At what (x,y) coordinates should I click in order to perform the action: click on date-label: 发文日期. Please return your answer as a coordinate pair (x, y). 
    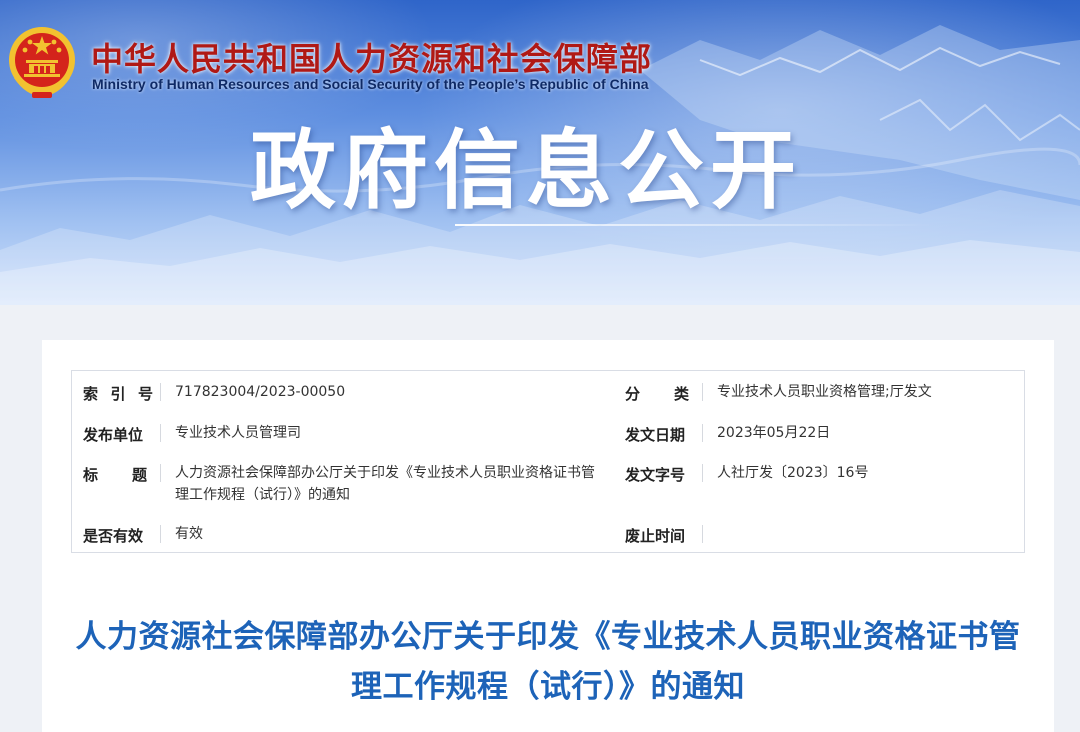
    Looking at the image, I should click on (655, 435).